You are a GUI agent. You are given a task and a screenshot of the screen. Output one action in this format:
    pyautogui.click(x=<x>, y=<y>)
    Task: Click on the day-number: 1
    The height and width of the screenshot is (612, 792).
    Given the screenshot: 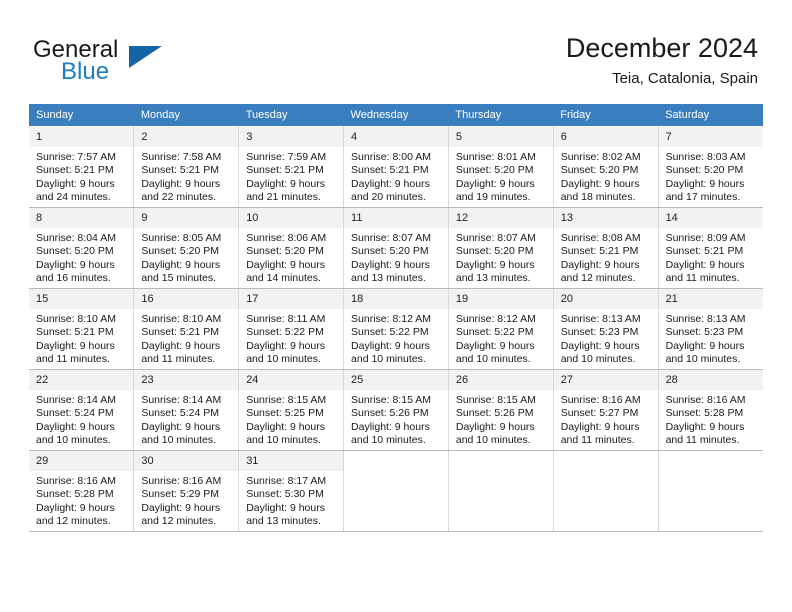 What is the action you would take?
    pyautogui.click(x=81, y=137)
    